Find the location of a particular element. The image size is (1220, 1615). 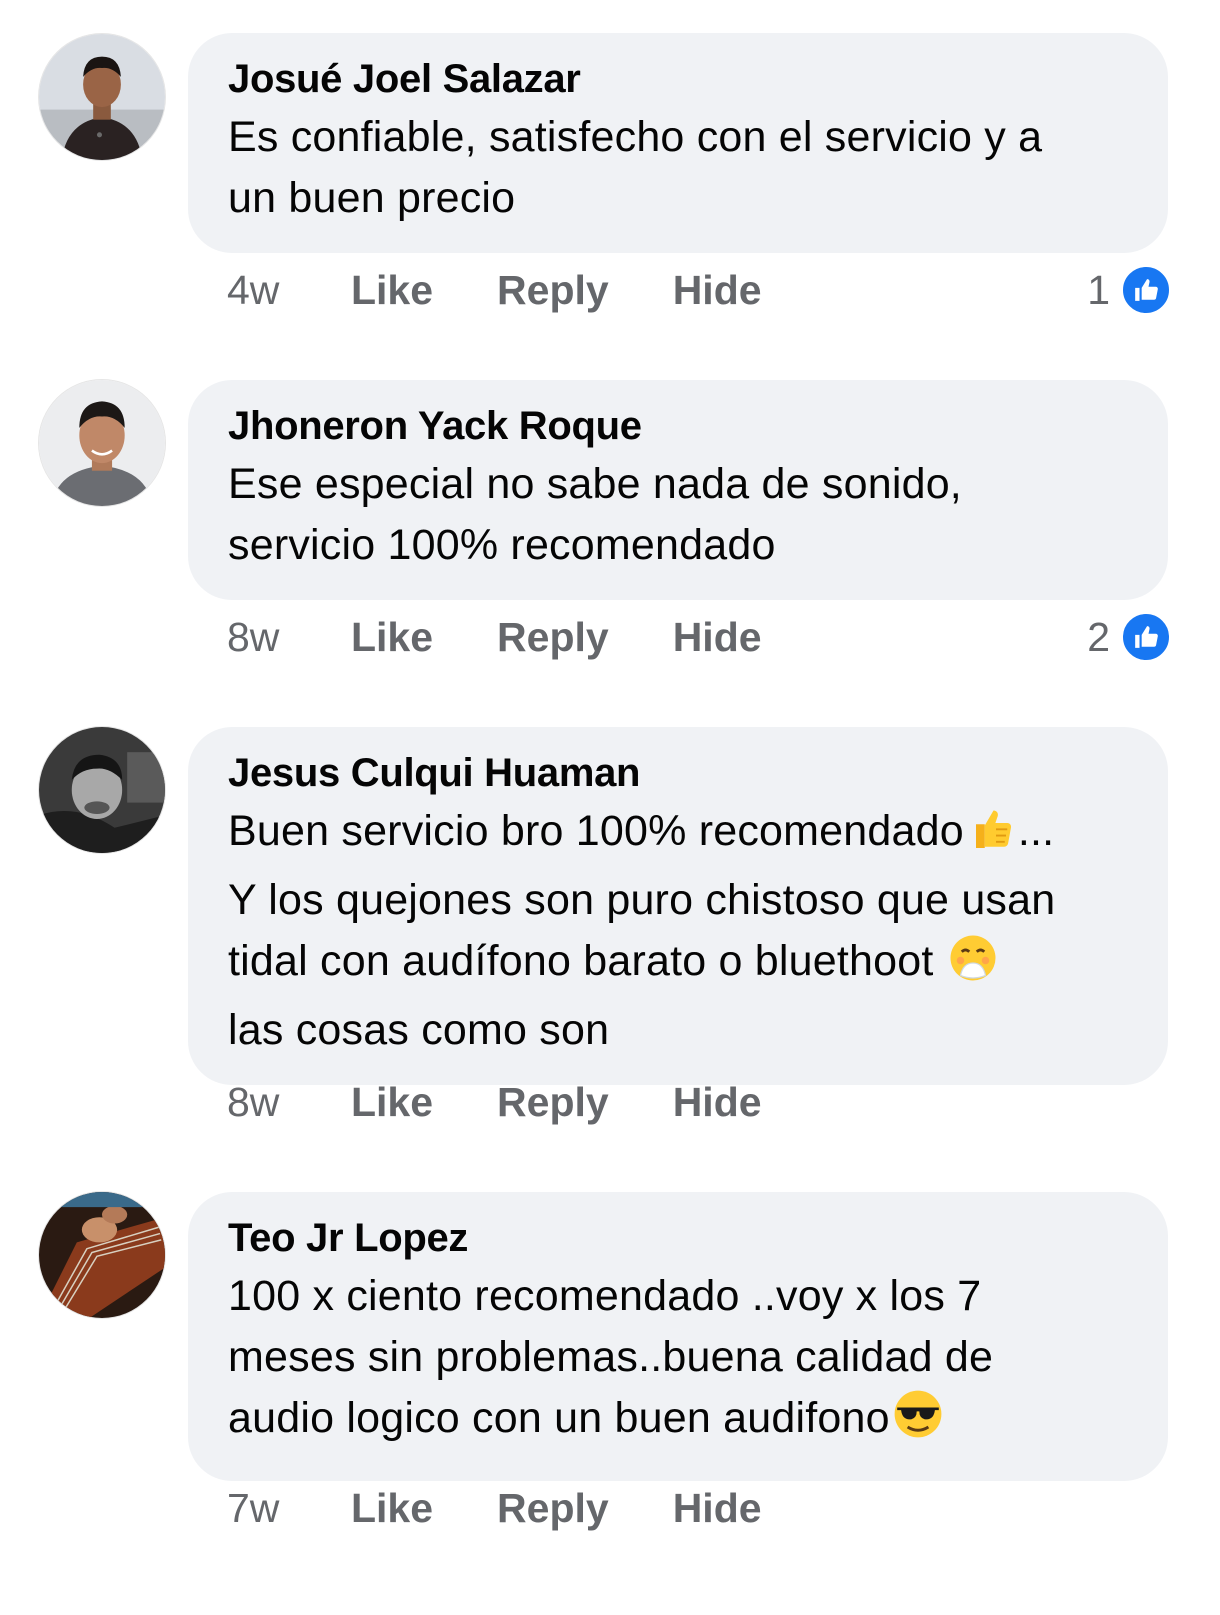

comment-line-text: audio logico con un buen audifono is located at coordinates (559, 1418).